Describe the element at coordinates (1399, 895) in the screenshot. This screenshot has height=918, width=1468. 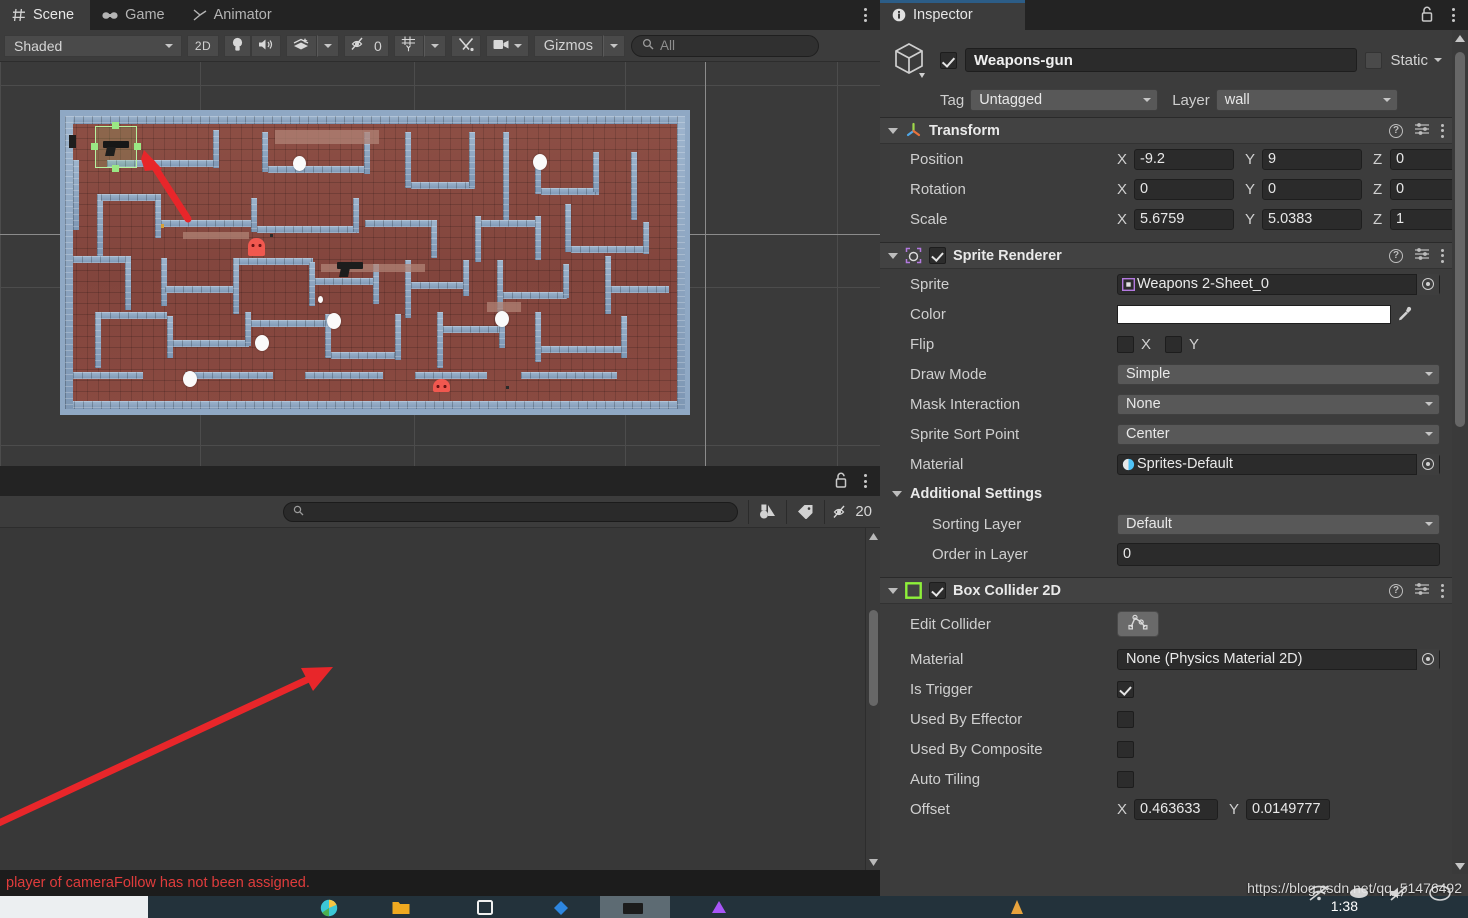
I see `tray-volume-off-icon` at that location.